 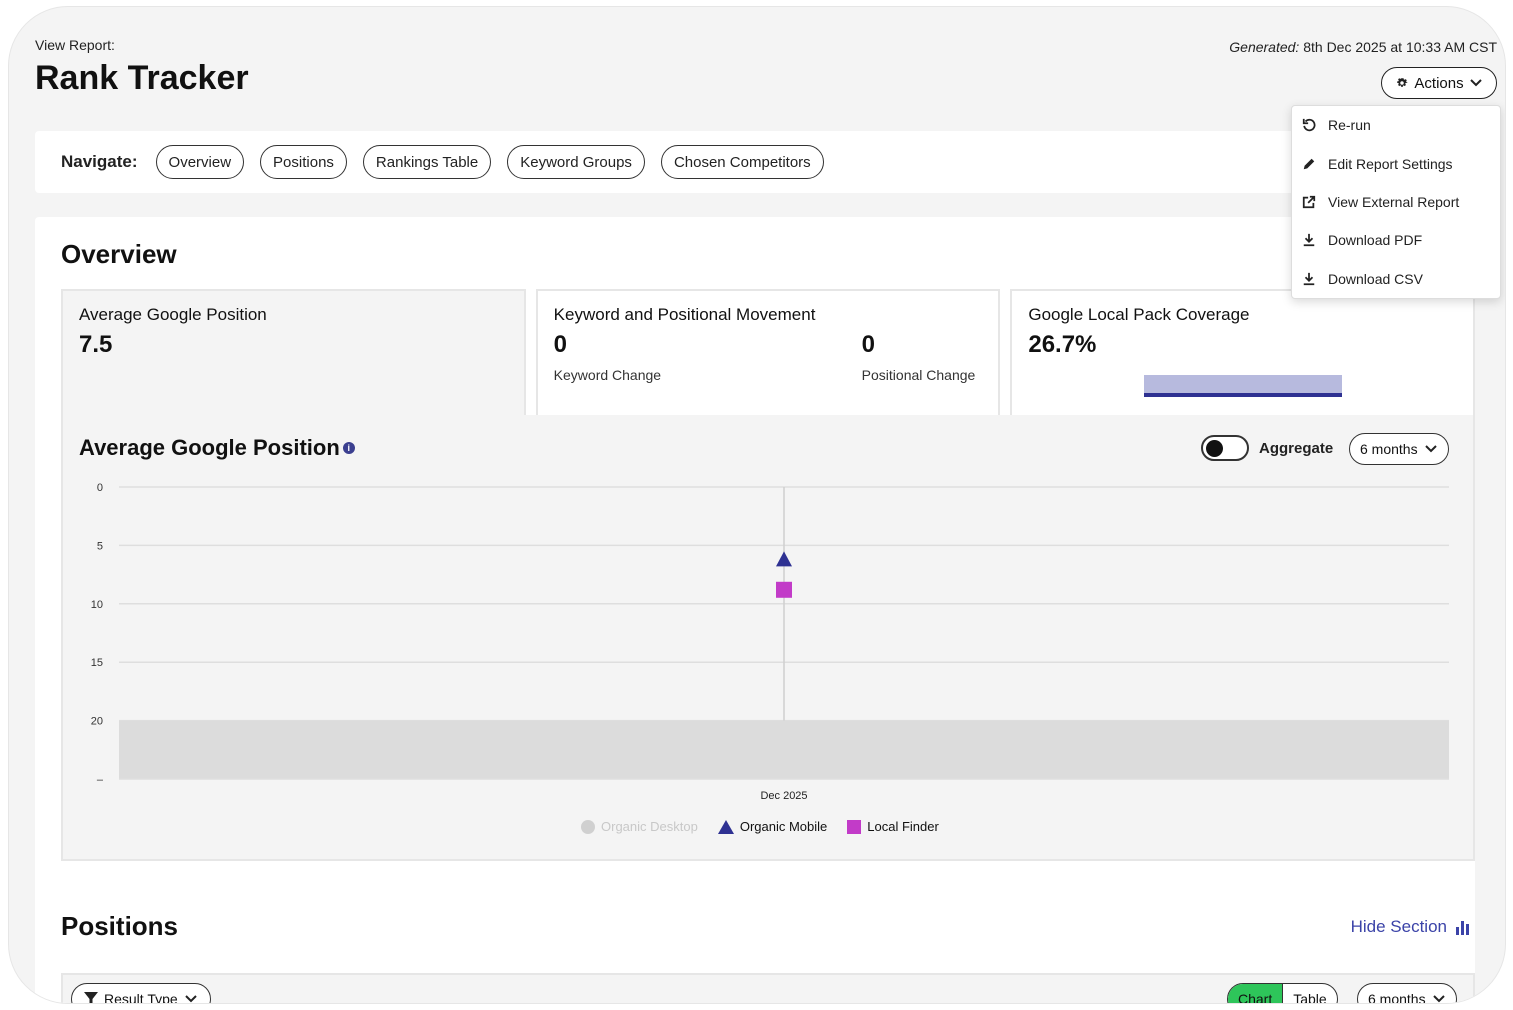 What do you see at coordinates (607, 375) in the screenshot?
I see `keyword-change-label: Keyword Change` at bounding box center [607, 375].